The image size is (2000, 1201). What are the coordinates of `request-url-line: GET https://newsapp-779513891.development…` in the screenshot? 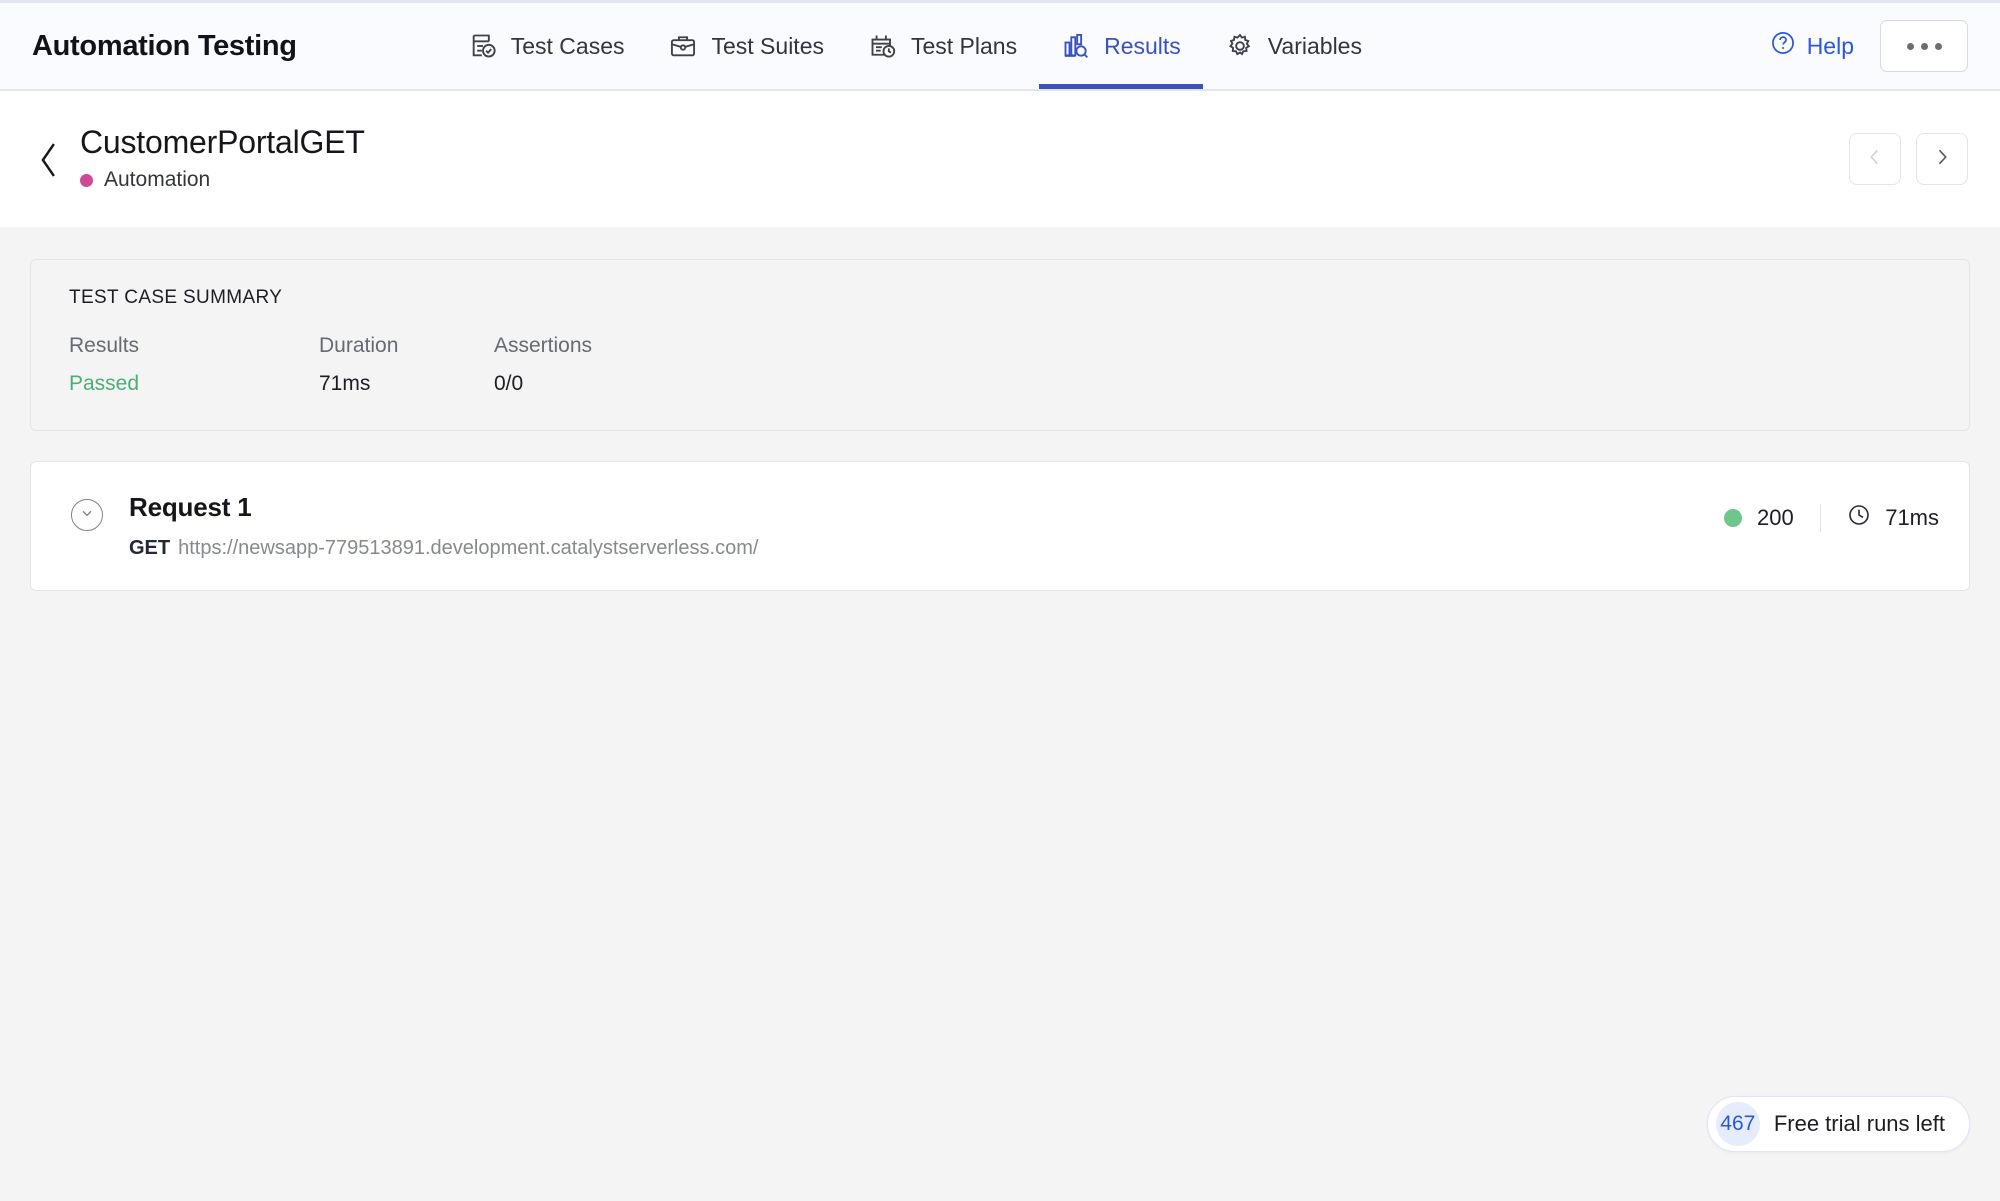 It's located at (443, 548).